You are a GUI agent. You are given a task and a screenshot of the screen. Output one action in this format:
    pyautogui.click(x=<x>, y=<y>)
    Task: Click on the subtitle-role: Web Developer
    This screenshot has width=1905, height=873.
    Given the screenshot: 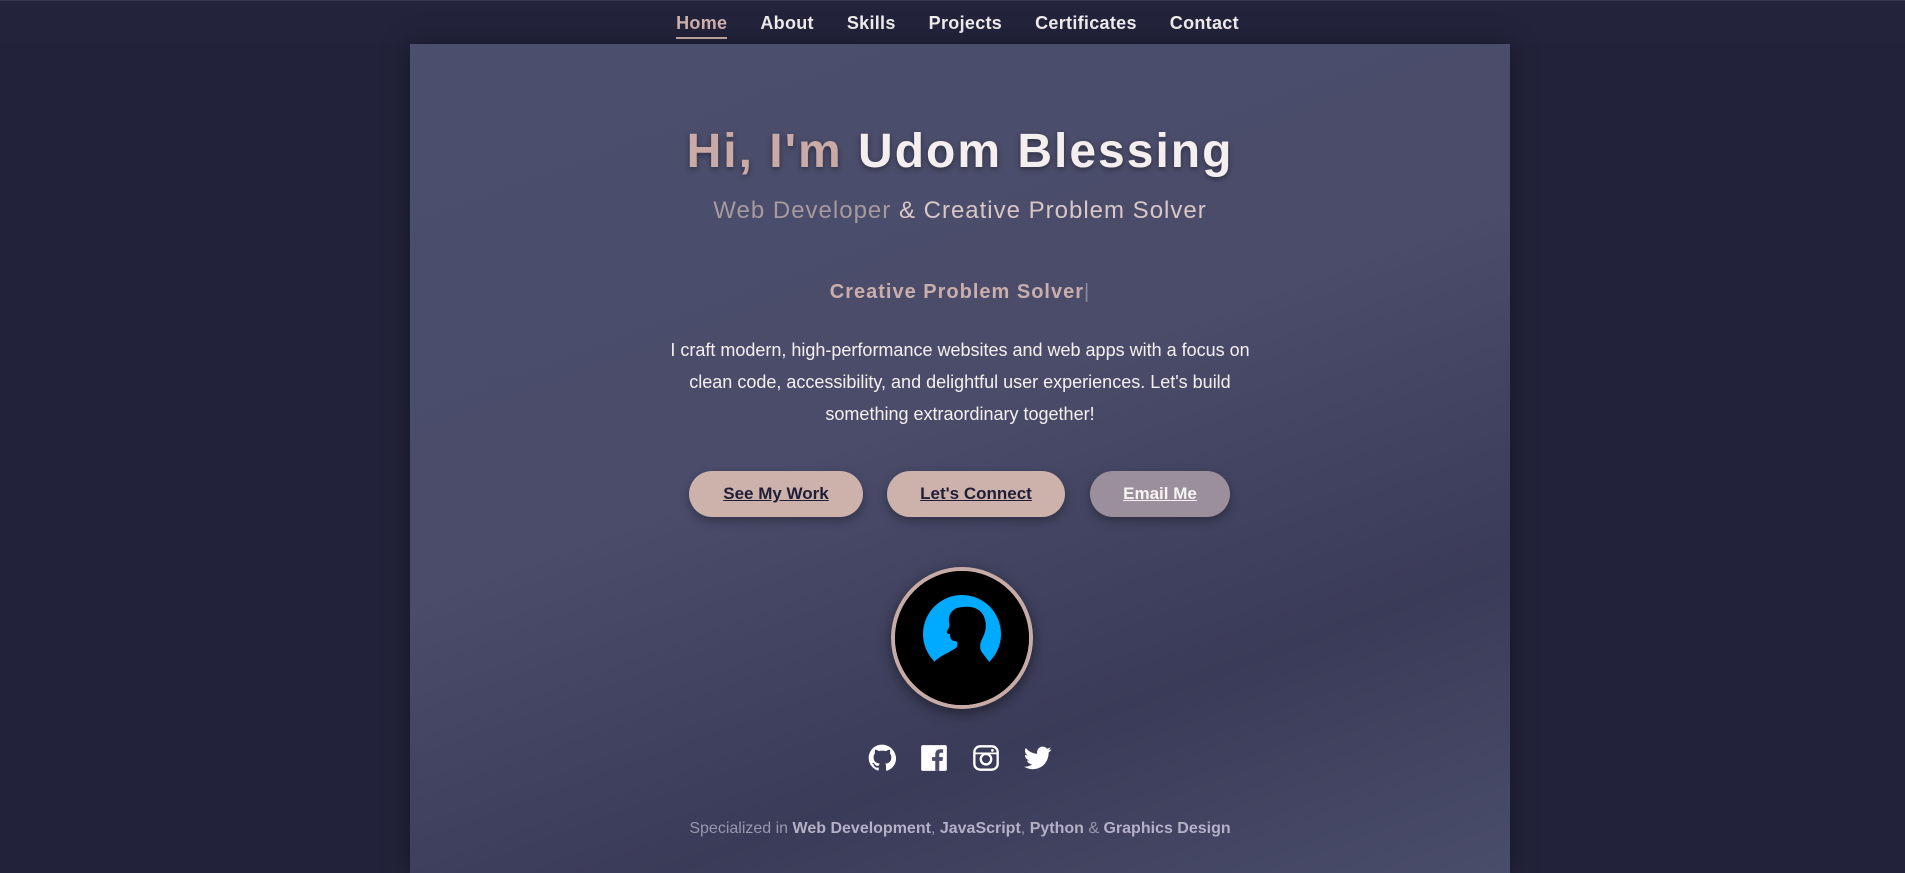 What is the action you would take?
    pyautogui.click(x=802, y=210)
    